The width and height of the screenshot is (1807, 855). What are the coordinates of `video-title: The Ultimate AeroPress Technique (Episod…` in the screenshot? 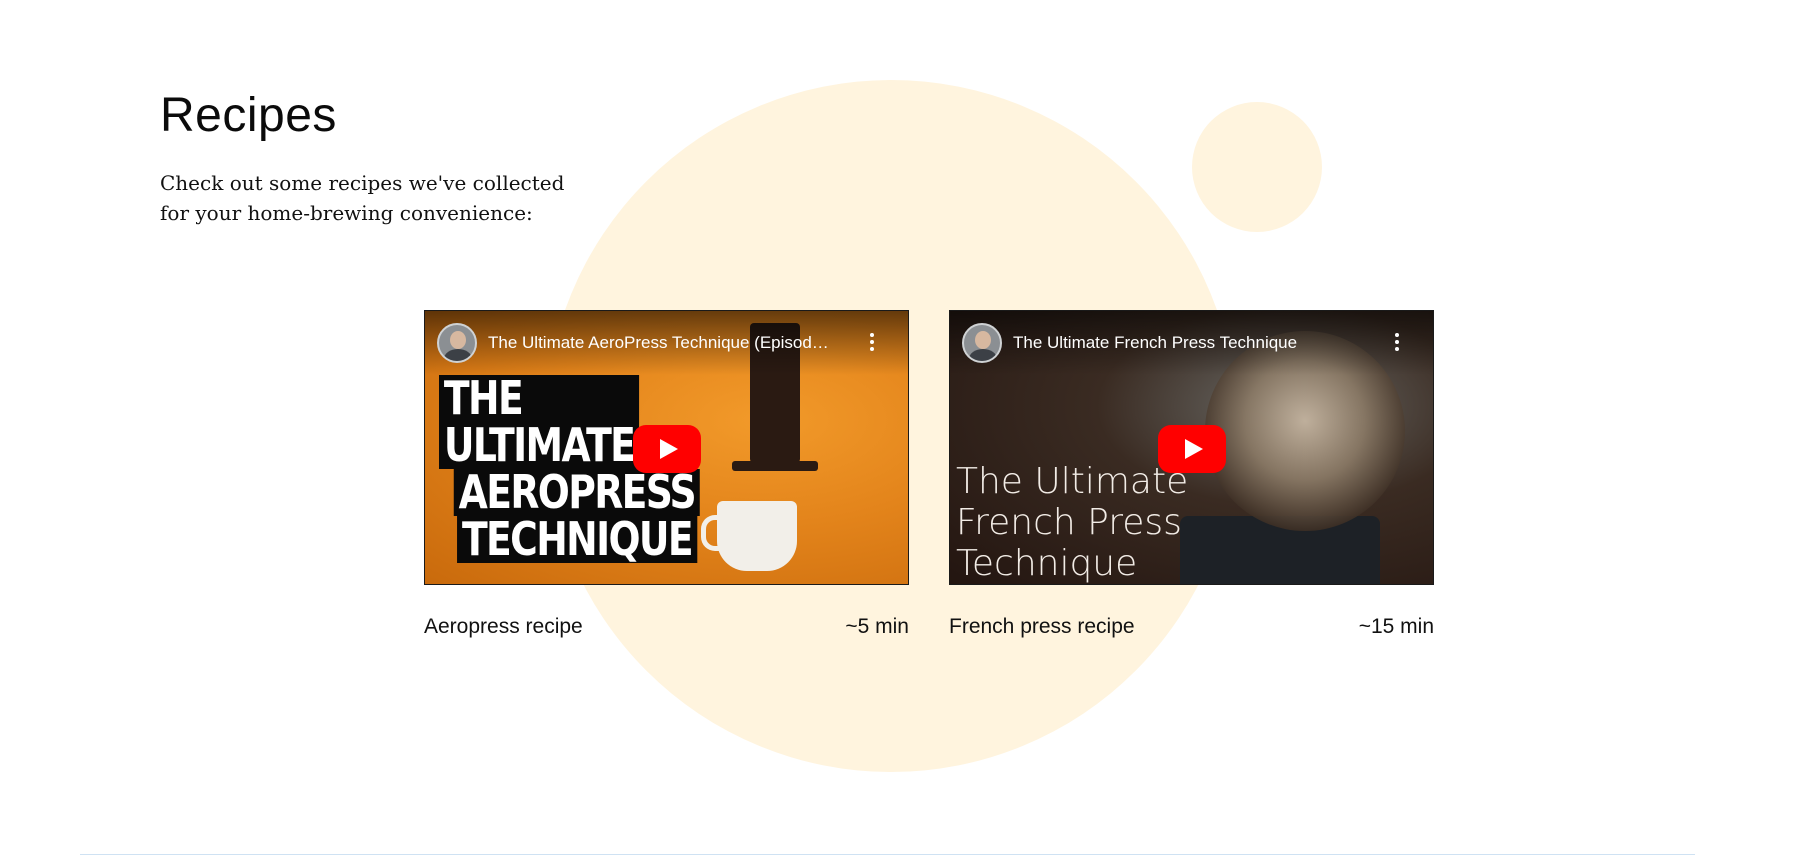 It's located at (673, 343).